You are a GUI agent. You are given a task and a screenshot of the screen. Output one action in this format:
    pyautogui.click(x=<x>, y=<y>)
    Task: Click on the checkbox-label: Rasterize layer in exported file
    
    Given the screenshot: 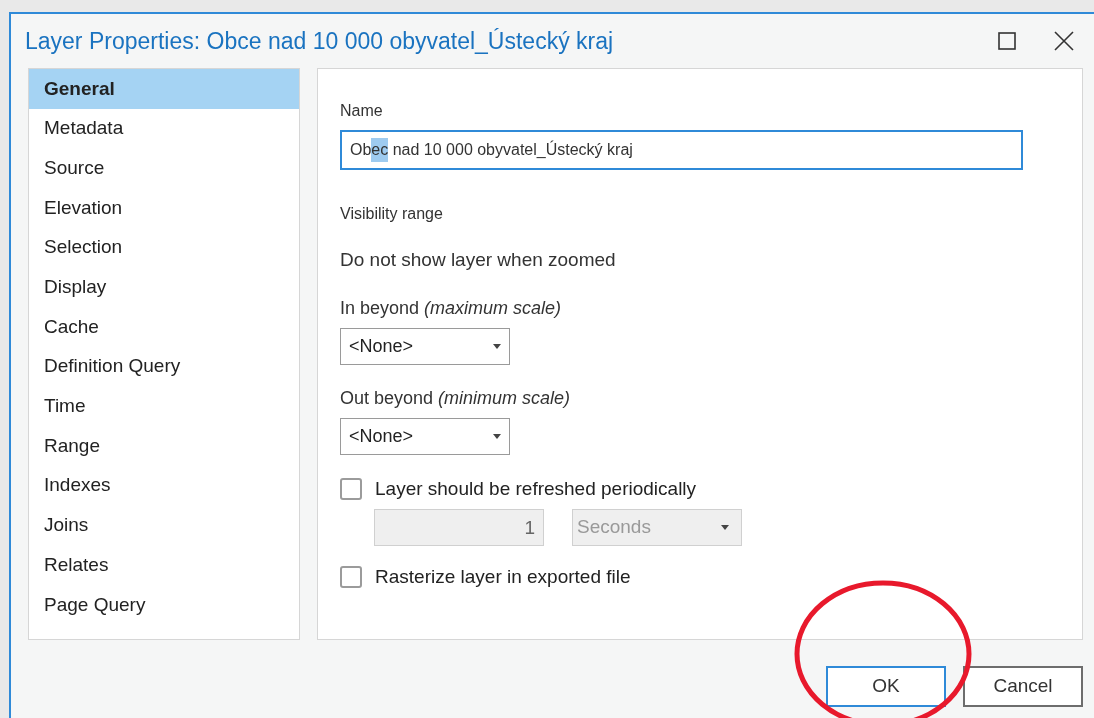 What is the action you would take?
    pyautogui.click(x=503, y=577)
    